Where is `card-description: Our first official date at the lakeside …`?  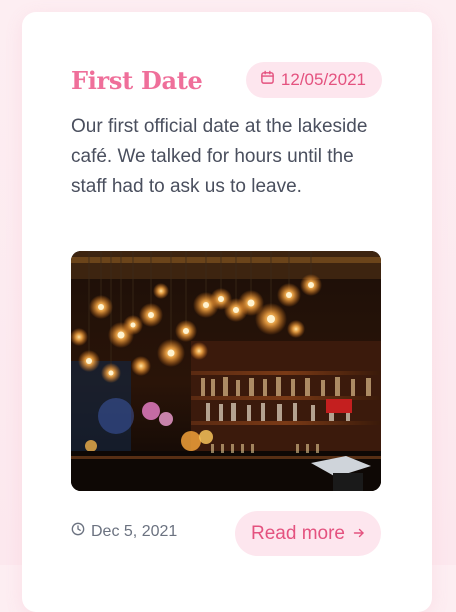
card-description: Our first official date at the lakeside … is located at coordinates (219, 156).